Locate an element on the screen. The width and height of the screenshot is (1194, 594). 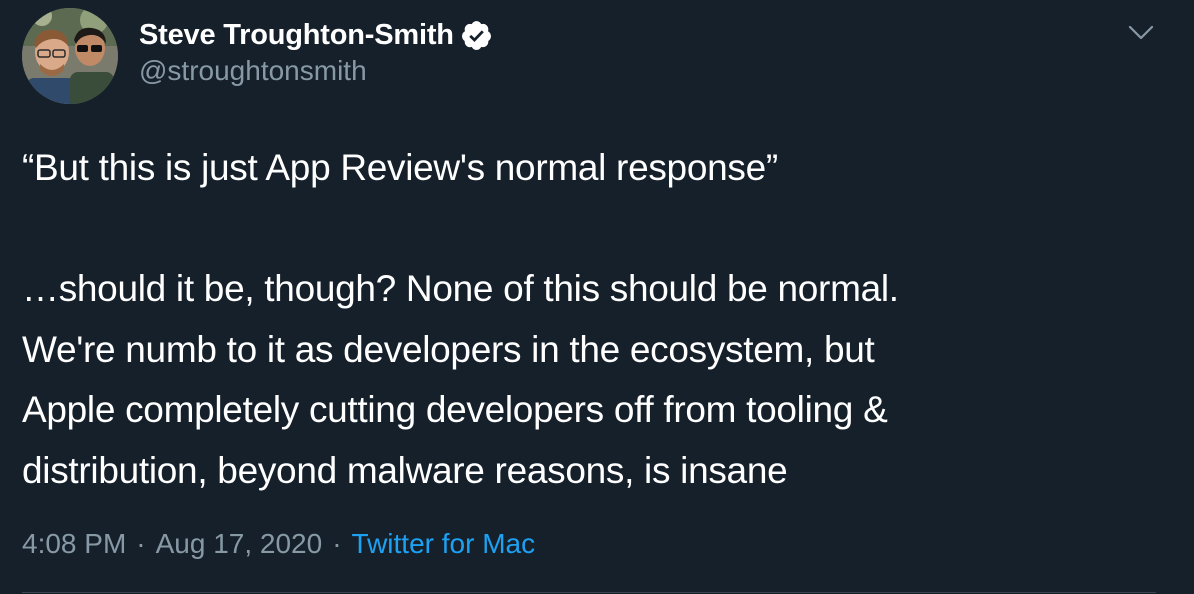
tweet-date: Aug 17, 2020 is located at coordinates (239, 544).